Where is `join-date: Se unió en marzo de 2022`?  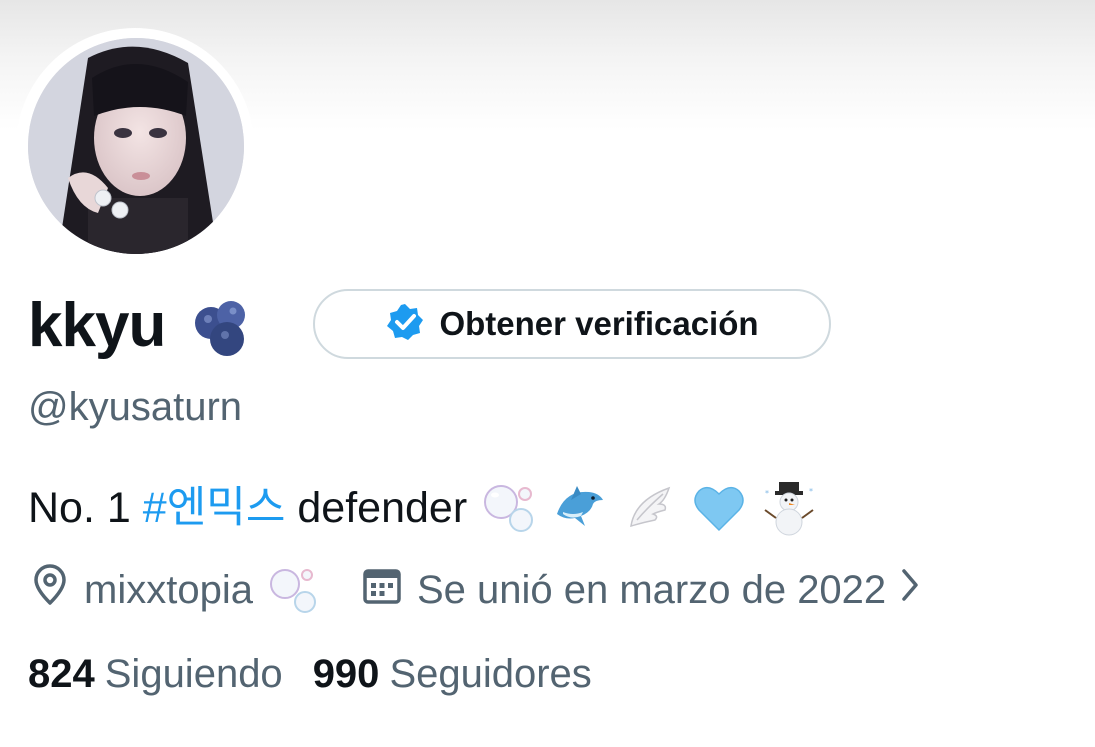
join-date: Se unió en marzo de 2022 is located at coordinates (640, 590).